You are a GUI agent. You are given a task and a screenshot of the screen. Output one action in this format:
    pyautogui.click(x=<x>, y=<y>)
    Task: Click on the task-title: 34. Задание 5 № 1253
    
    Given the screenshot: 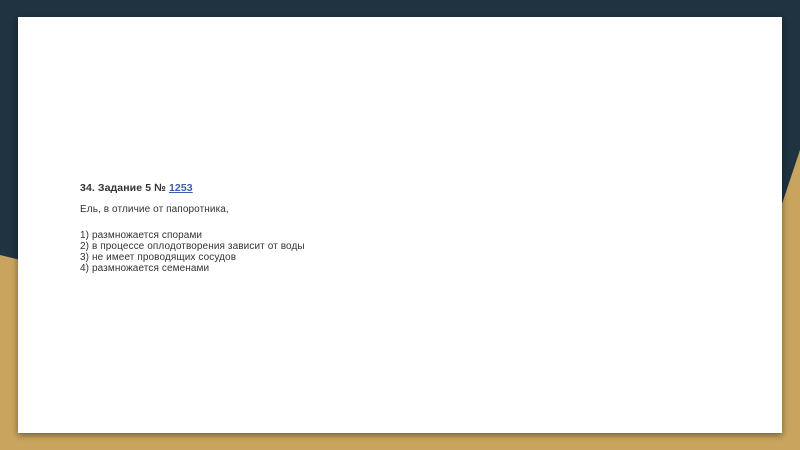 What is the action you would take?
    pyautogui.click(x=400, y=188)
    